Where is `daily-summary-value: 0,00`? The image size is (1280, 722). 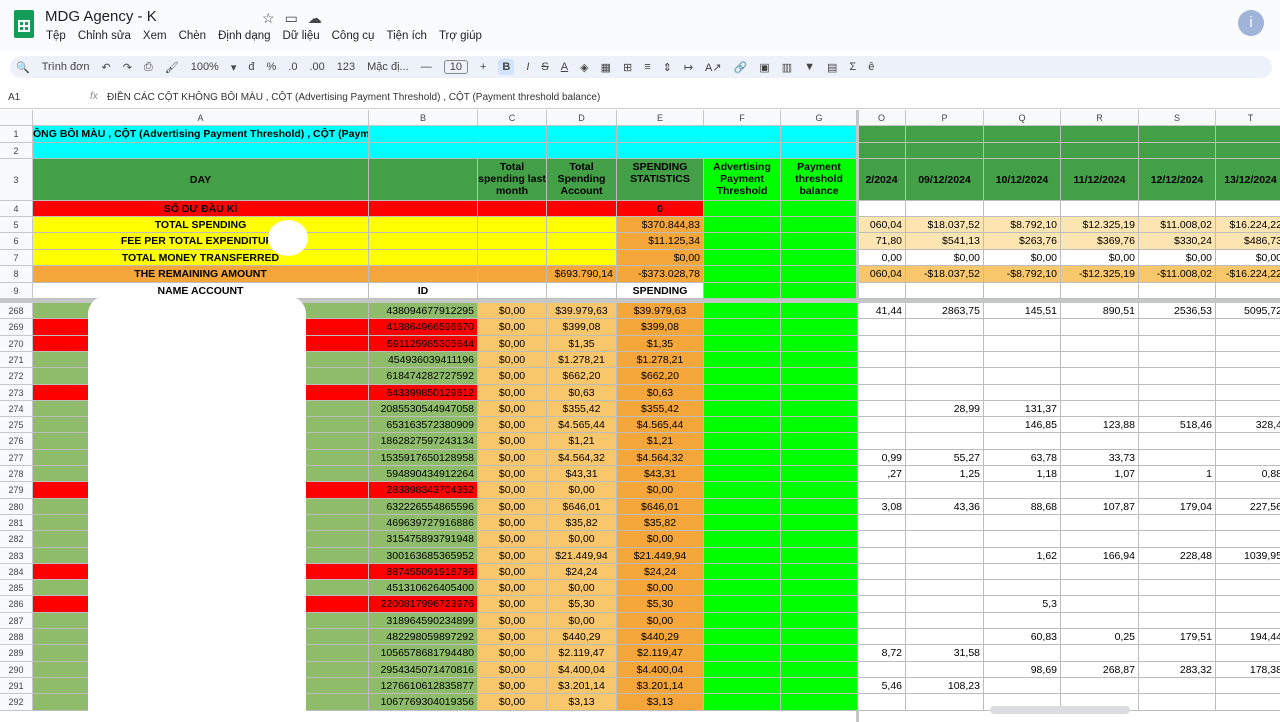 daily-summary-value: 0,00 is located at coordinates (882, 258).